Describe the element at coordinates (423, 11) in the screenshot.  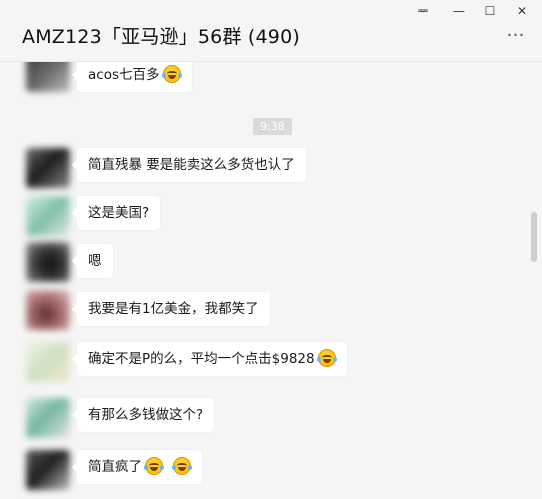
I see `pin-icon: ᆓ` at that location.